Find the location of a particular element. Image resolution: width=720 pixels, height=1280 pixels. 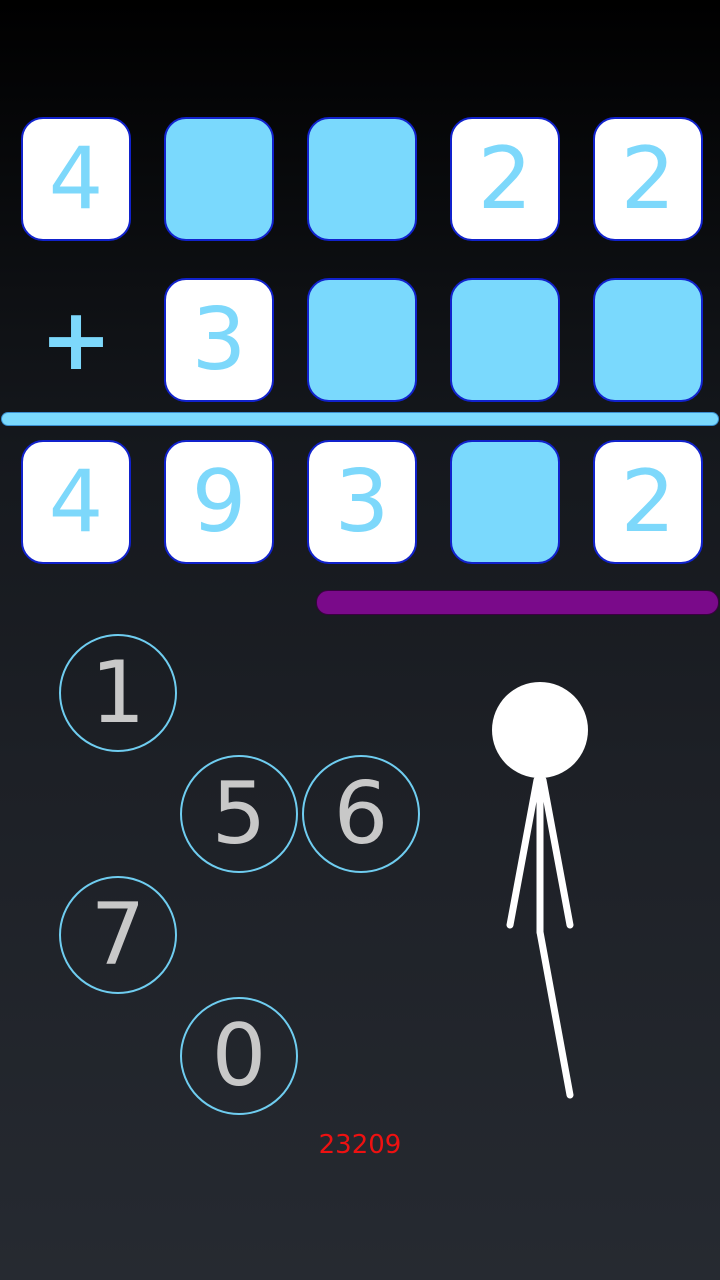

plus-operator: + is located at coordinates (76, 340).